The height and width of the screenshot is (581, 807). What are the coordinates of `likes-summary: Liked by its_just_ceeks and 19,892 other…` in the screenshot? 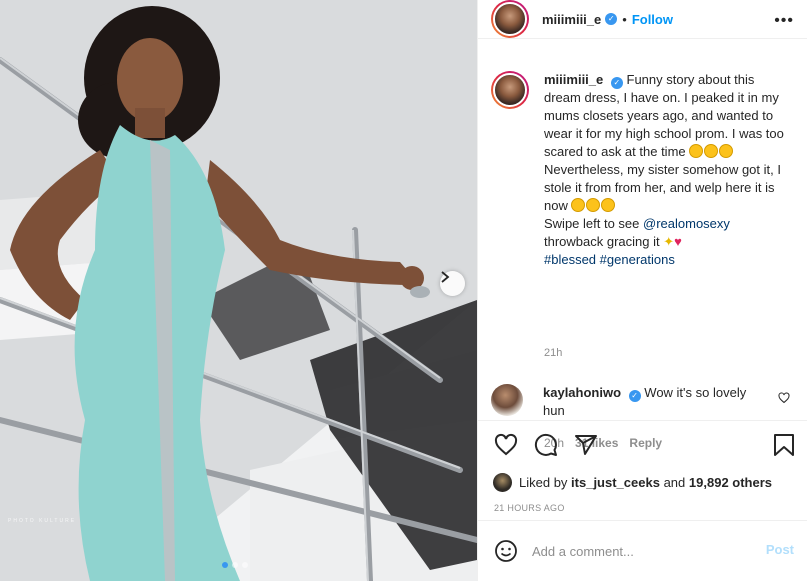 It's located at (642, 482).